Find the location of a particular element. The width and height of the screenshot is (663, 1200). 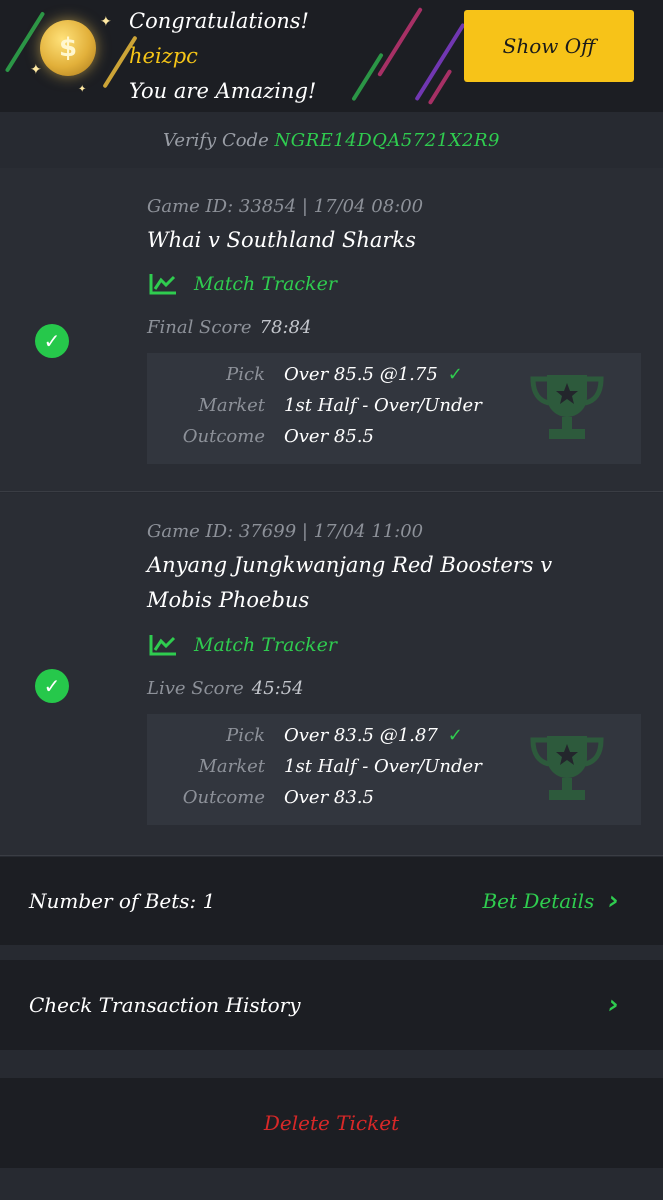

congrats-text: Congratulations! heizpc You are Amazing! is located at coordinates (222, 56).